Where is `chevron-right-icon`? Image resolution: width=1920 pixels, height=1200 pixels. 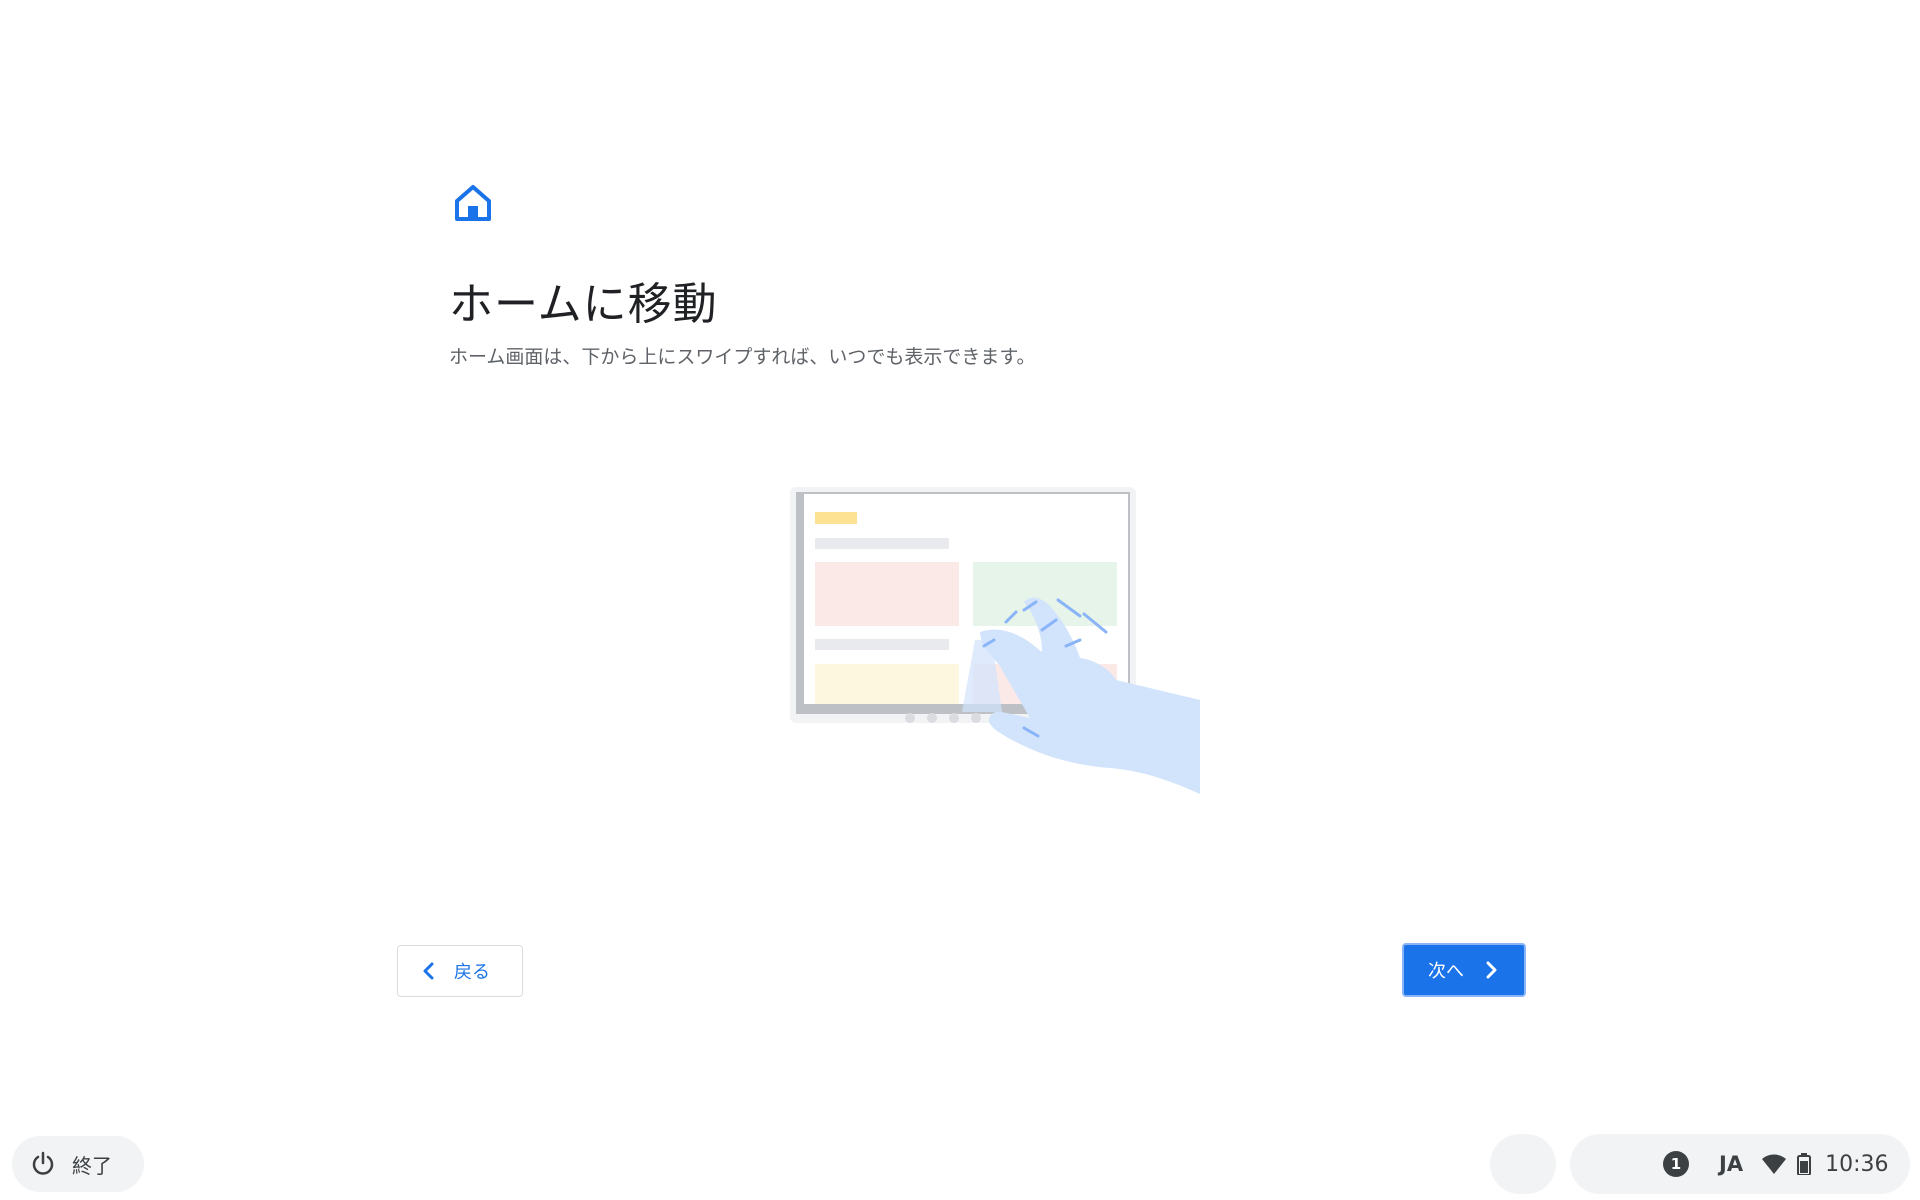
chevron-right-icon is located at coordinates (1491, 970).